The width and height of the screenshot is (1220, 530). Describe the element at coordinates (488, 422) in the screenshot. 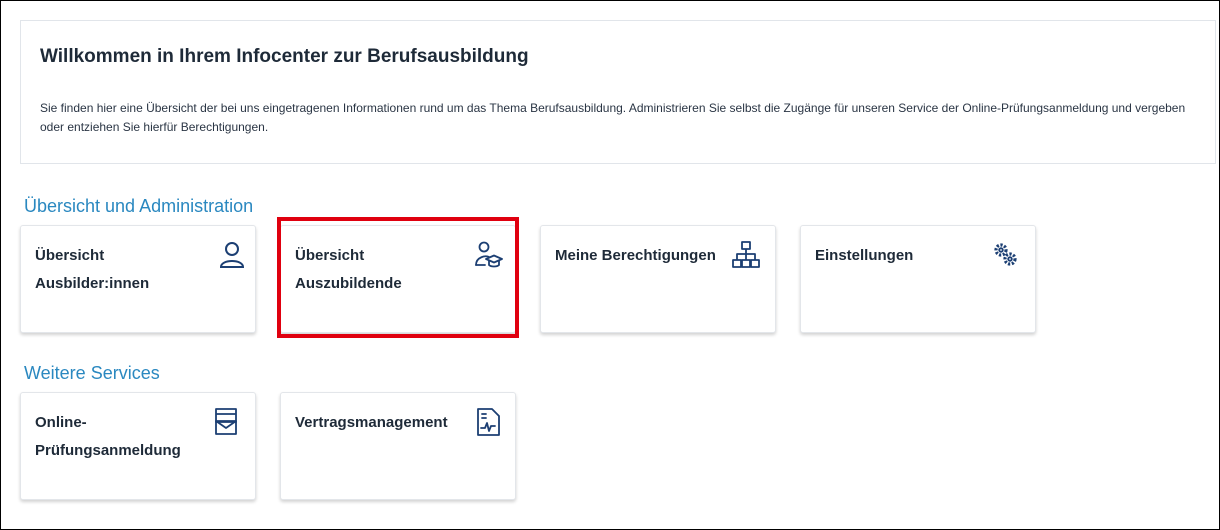

I see `contract-document-icon` at that location.